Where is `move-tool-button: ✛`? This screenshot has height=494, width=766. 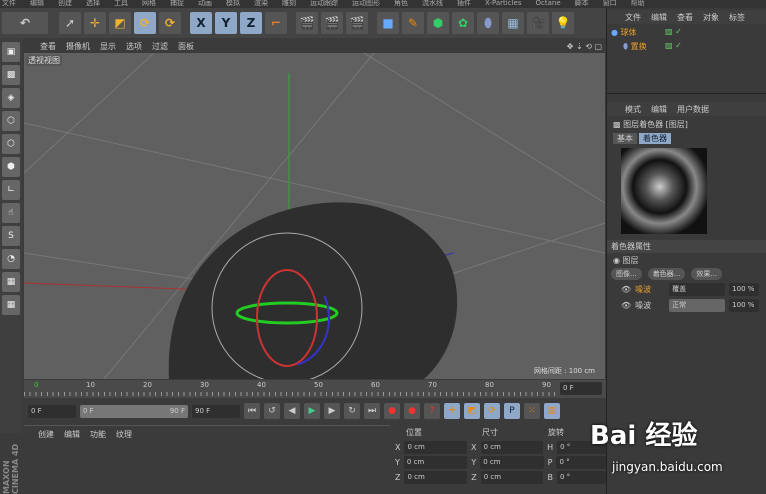 move-tool-button: ✛ is located at coordinates (95, 23).